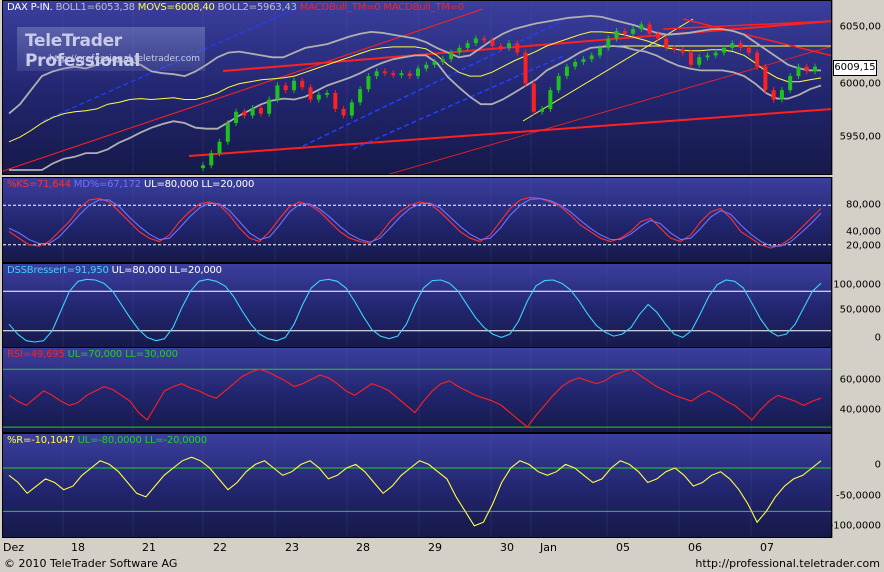  What do you see at coordinates (95, 354) in the screenshot?
I see `rsi-ul-label: UL=70,000` at bounding box center [95, 354].